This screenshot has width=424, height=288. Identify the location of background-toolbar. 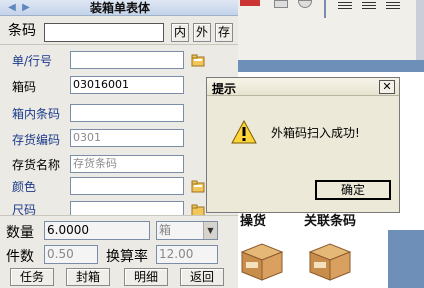
(331, 30).